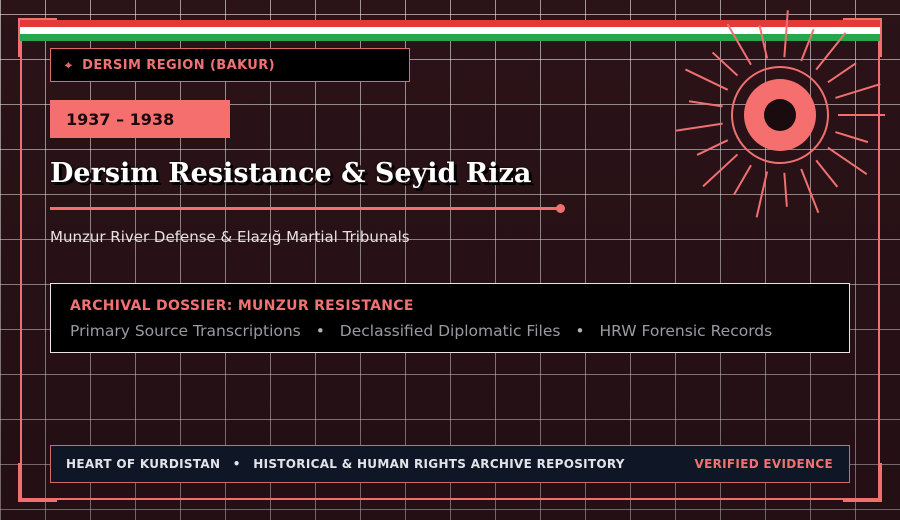  Describe the element at coordinates (305, 208) in the screenshot. I see `title-underline` at that location.